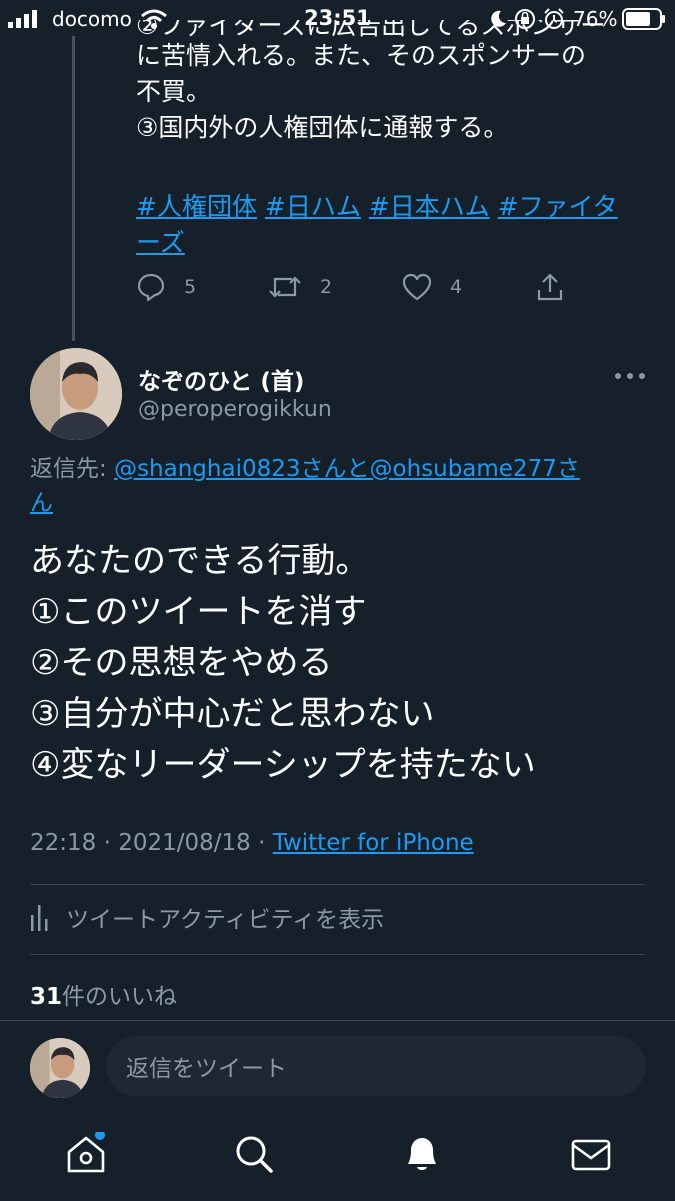  I want to click on reply-to-link: @shanghai0823さんと, so click(241, 469).